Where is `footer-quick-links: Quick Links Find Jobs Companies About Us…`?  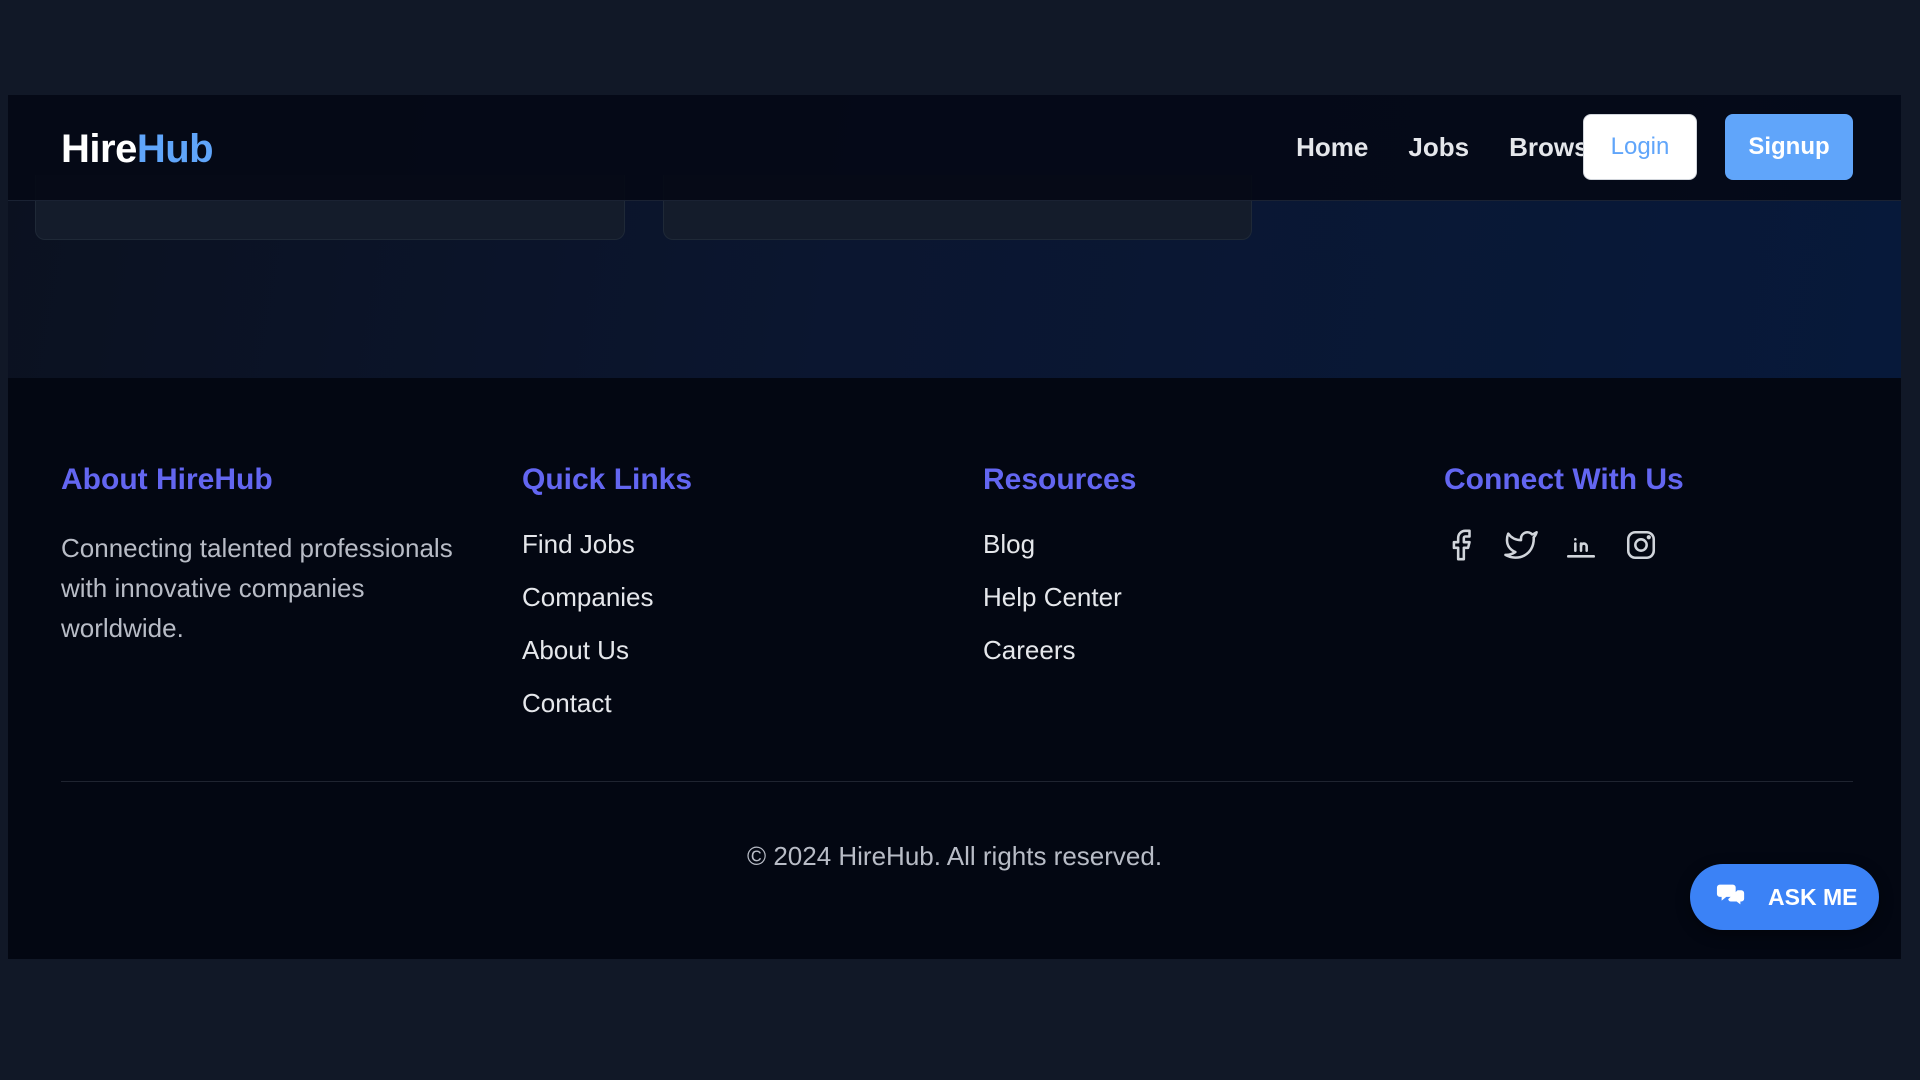 footer-quick-links: Quick Links Find Jobs Companies About Us… is located at coordinates (607, 600).